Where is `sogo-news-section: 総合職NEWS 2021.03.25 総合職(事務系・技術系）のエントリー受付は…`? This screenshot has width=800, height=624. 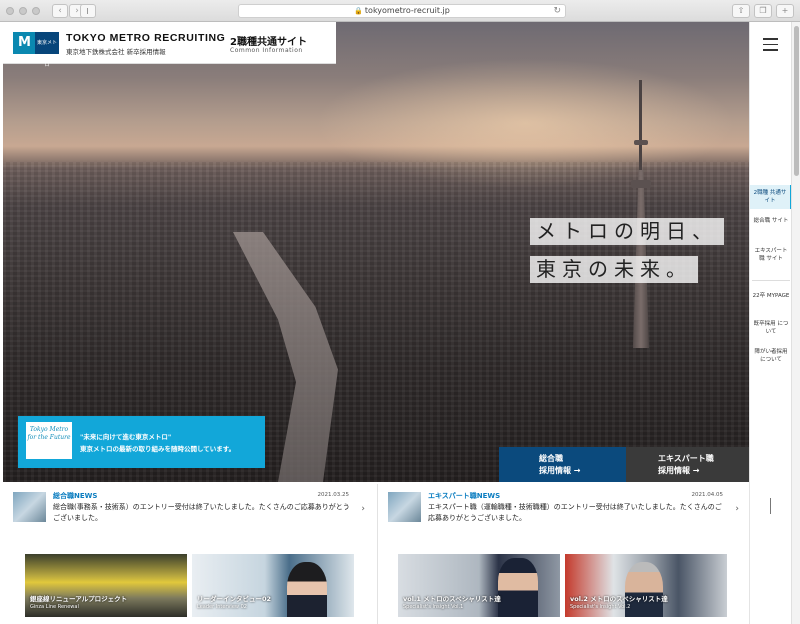
sogo-news-section: 総合職NEWS 2021.03.25 総合職(事務系・技術系）のエントリー受付は… is located at coordinates (189, 554).